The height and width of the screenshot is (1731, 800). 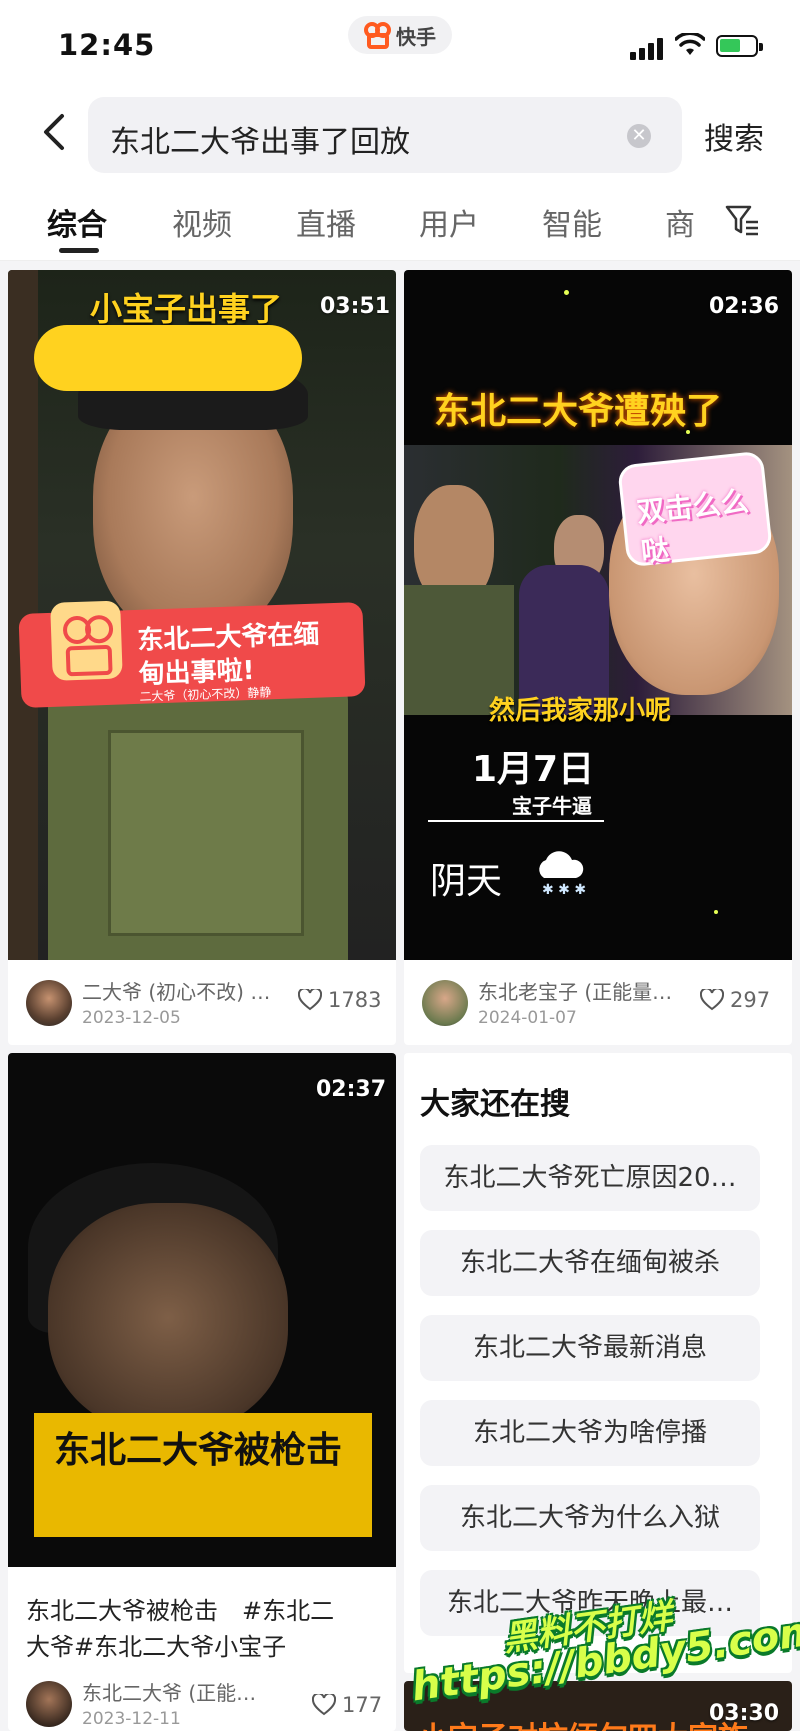 I want to click on video-duration: 02:37, so click(x=351, y=1089).